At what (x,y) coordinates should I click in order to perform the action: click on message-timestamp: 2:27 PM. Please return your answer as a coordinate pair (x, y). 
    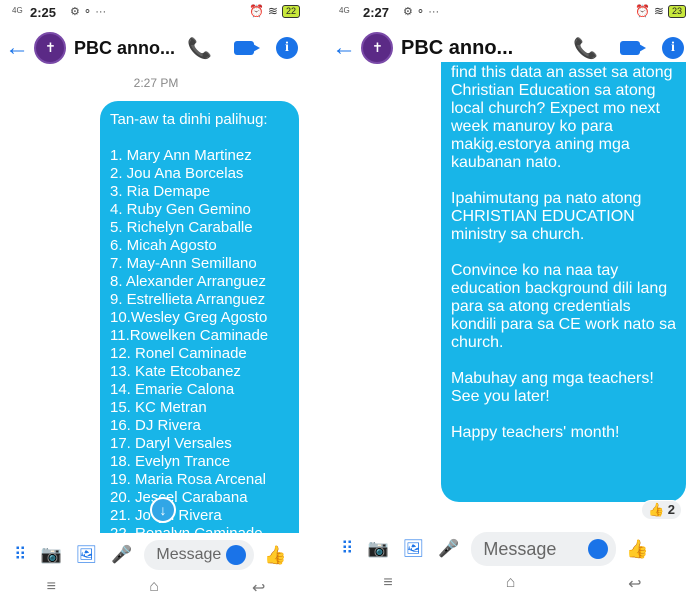
    Looking at the image, I should click on (156, 83).